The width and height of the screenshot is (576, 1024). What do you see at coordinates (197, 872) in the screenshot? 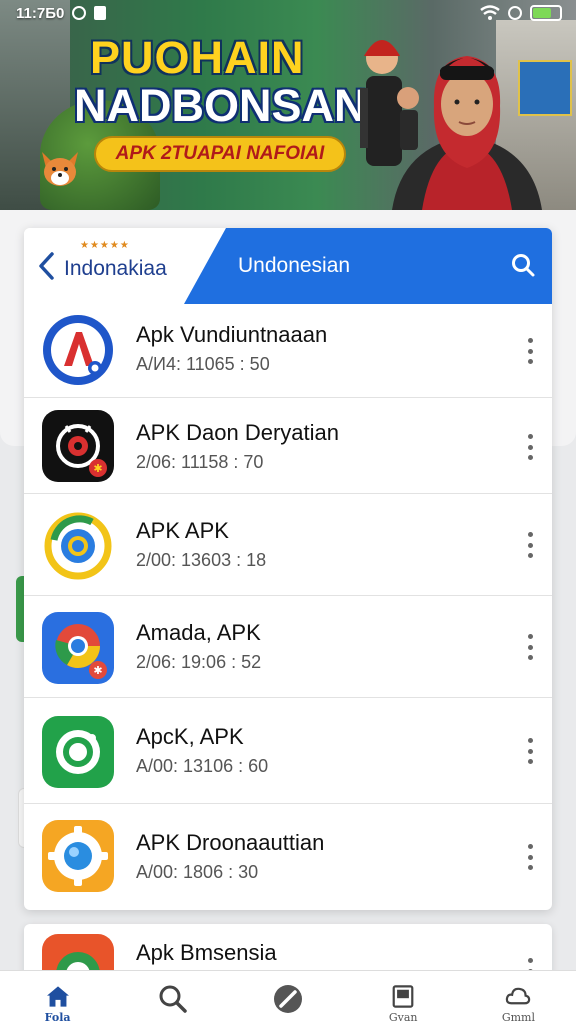
I see `app-meta: A/00: 1806 : 30` at bounding box center [197, 872].